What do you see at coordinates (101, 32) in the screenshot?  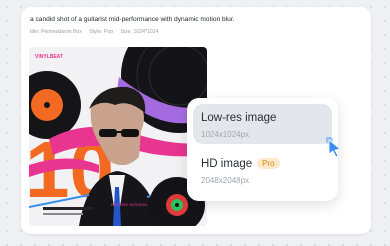 I see `meta-style: Style: Pop` at bounding box center [101, 32].